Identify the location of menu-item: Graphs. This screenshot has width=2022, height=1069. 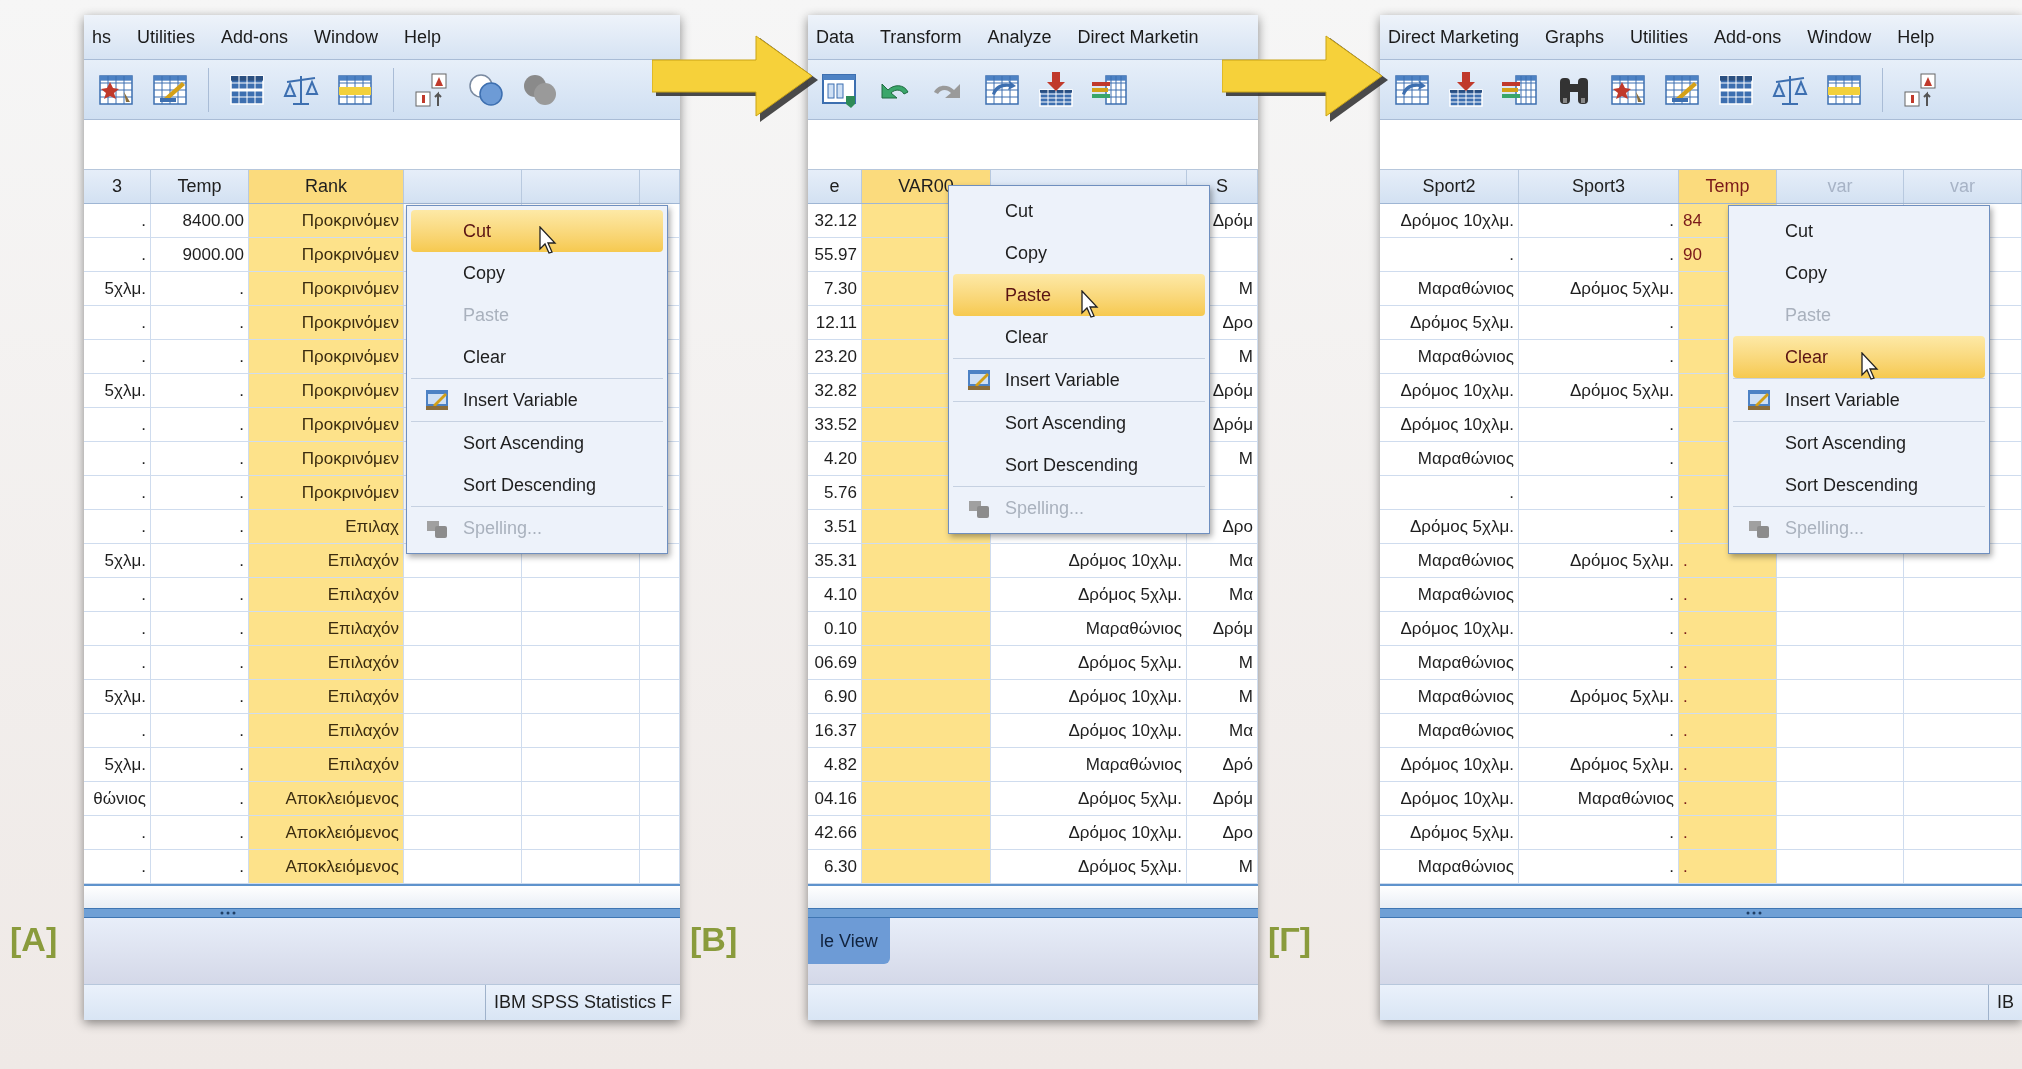
(1575, 37).